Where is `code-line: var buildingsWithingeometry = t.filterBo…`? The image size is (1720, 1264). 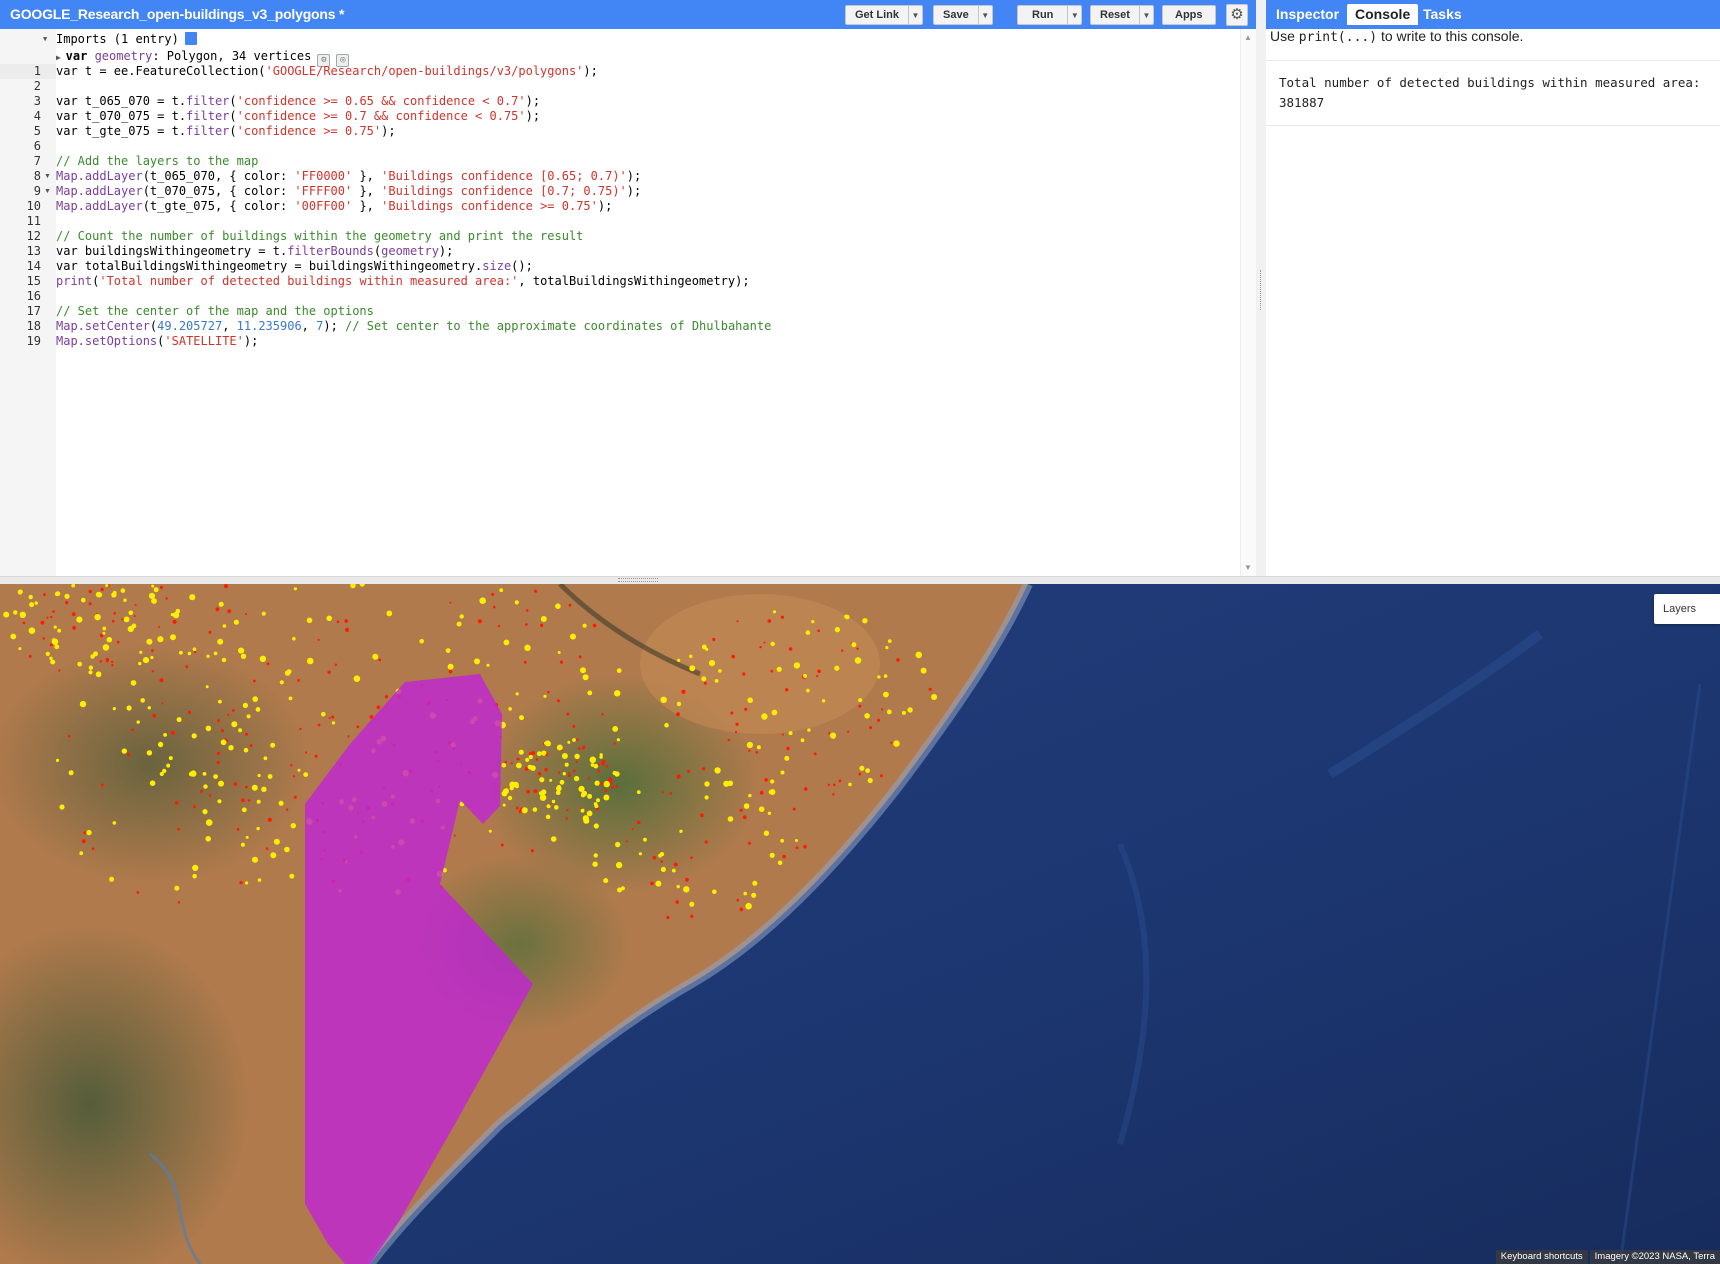 code-line: var buildingsWithingeometry = t.filterBo… is located at coordinates (254, 251).